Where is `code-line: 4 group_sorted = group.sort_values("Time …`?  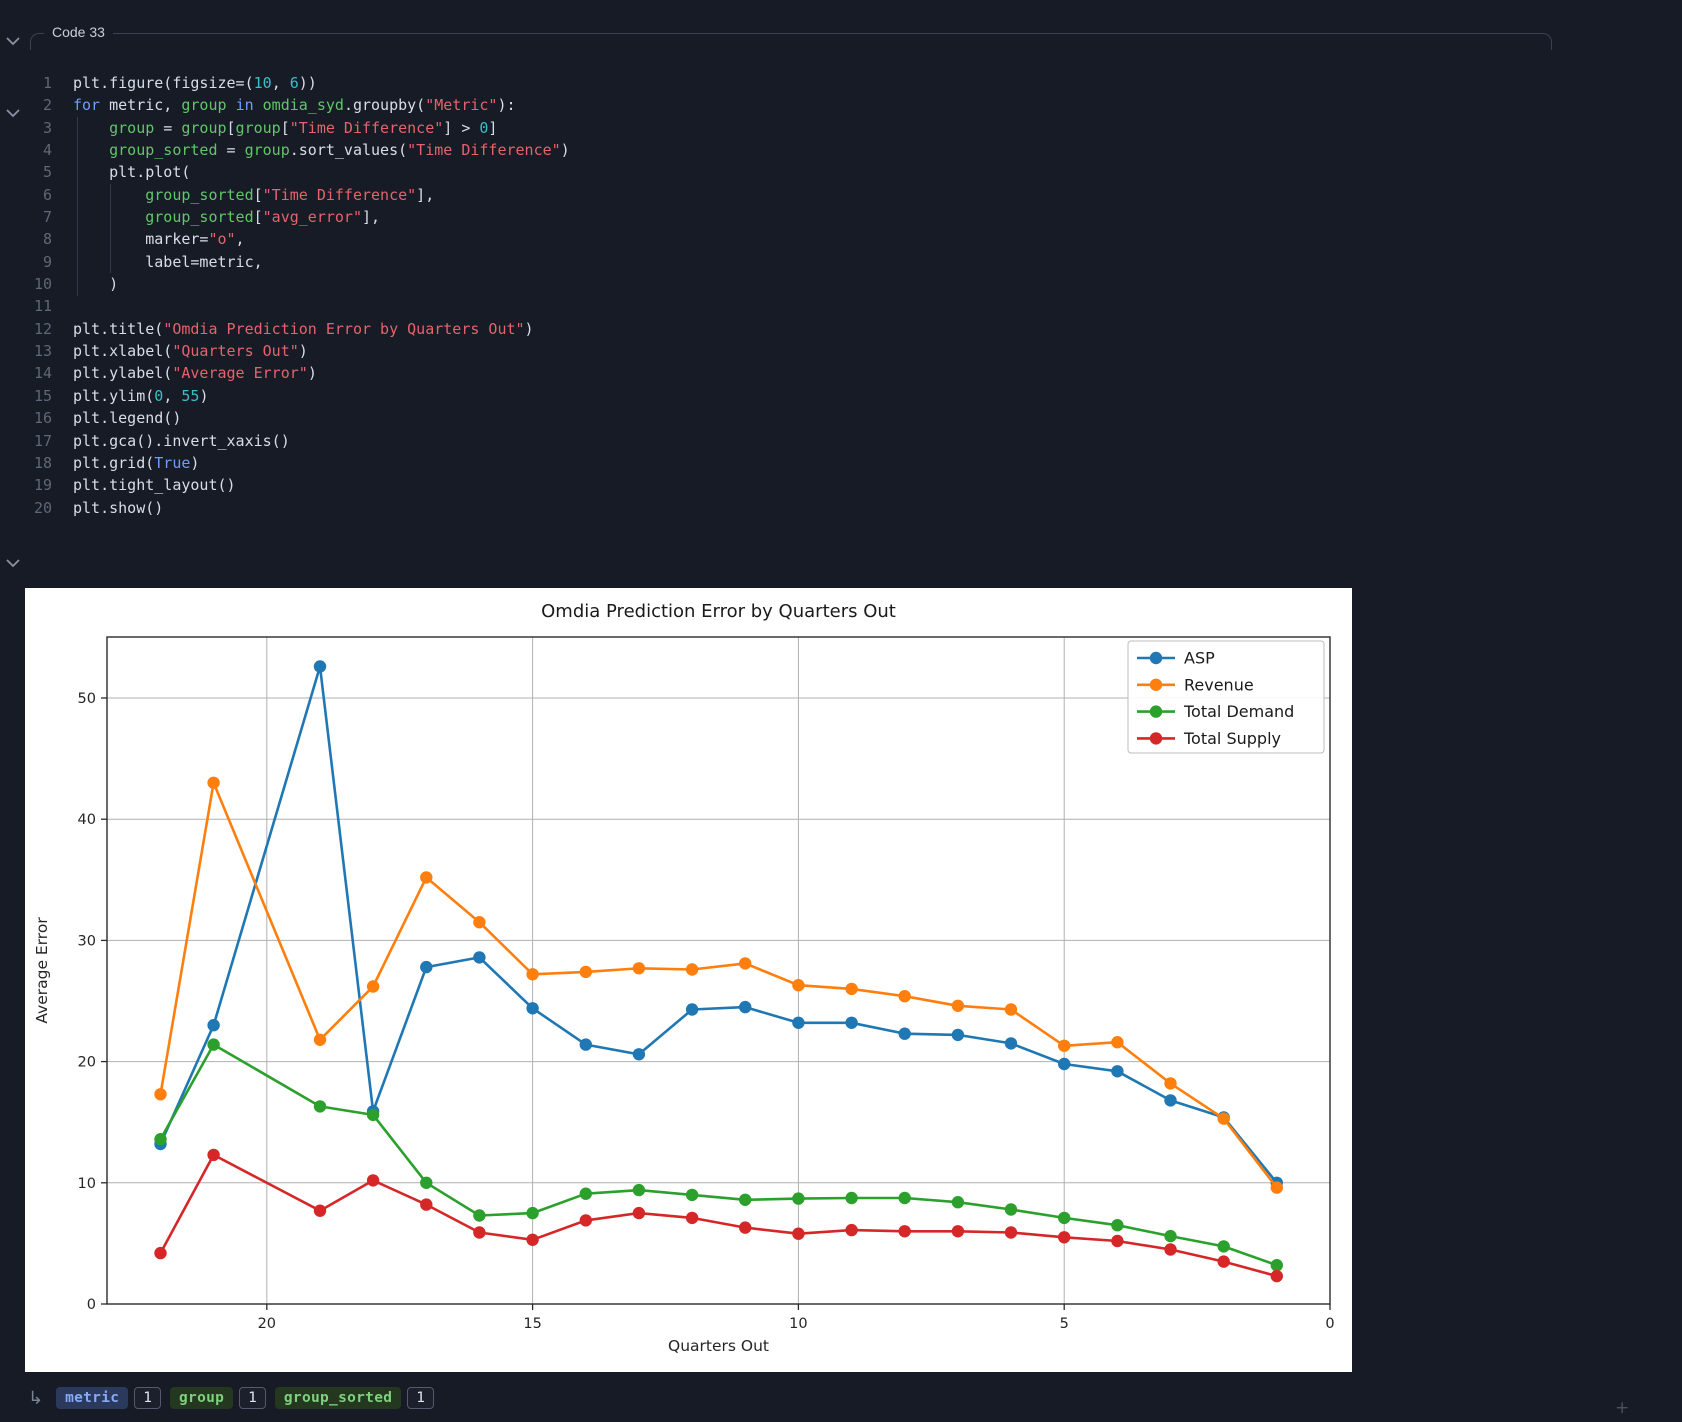
code-line: 4 group_sorted = group.sort_values("Time … is located at coordinates (780, 150).